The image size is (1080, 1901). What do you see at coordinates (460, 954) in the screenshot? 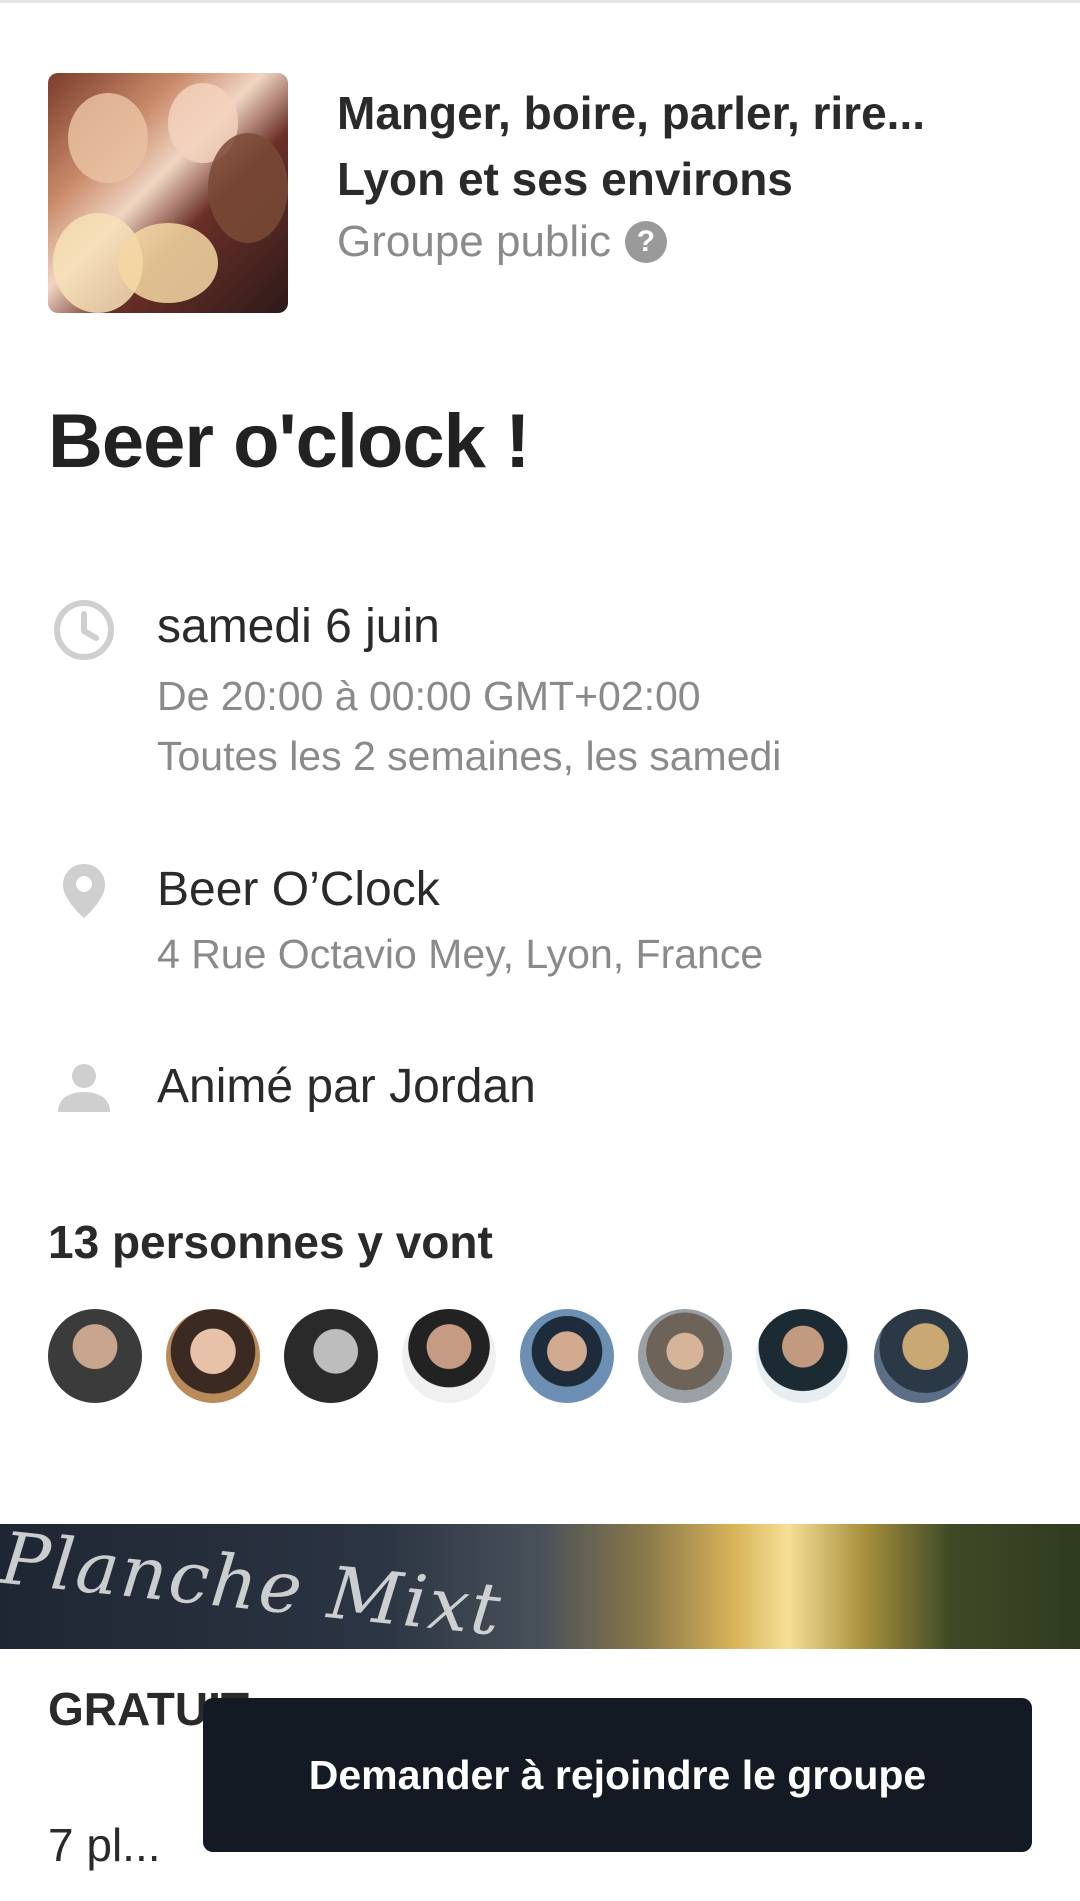
I see `venue-address: 4 Rue Octavio Mey, Lyon, France` at bounding box center [460, 954].